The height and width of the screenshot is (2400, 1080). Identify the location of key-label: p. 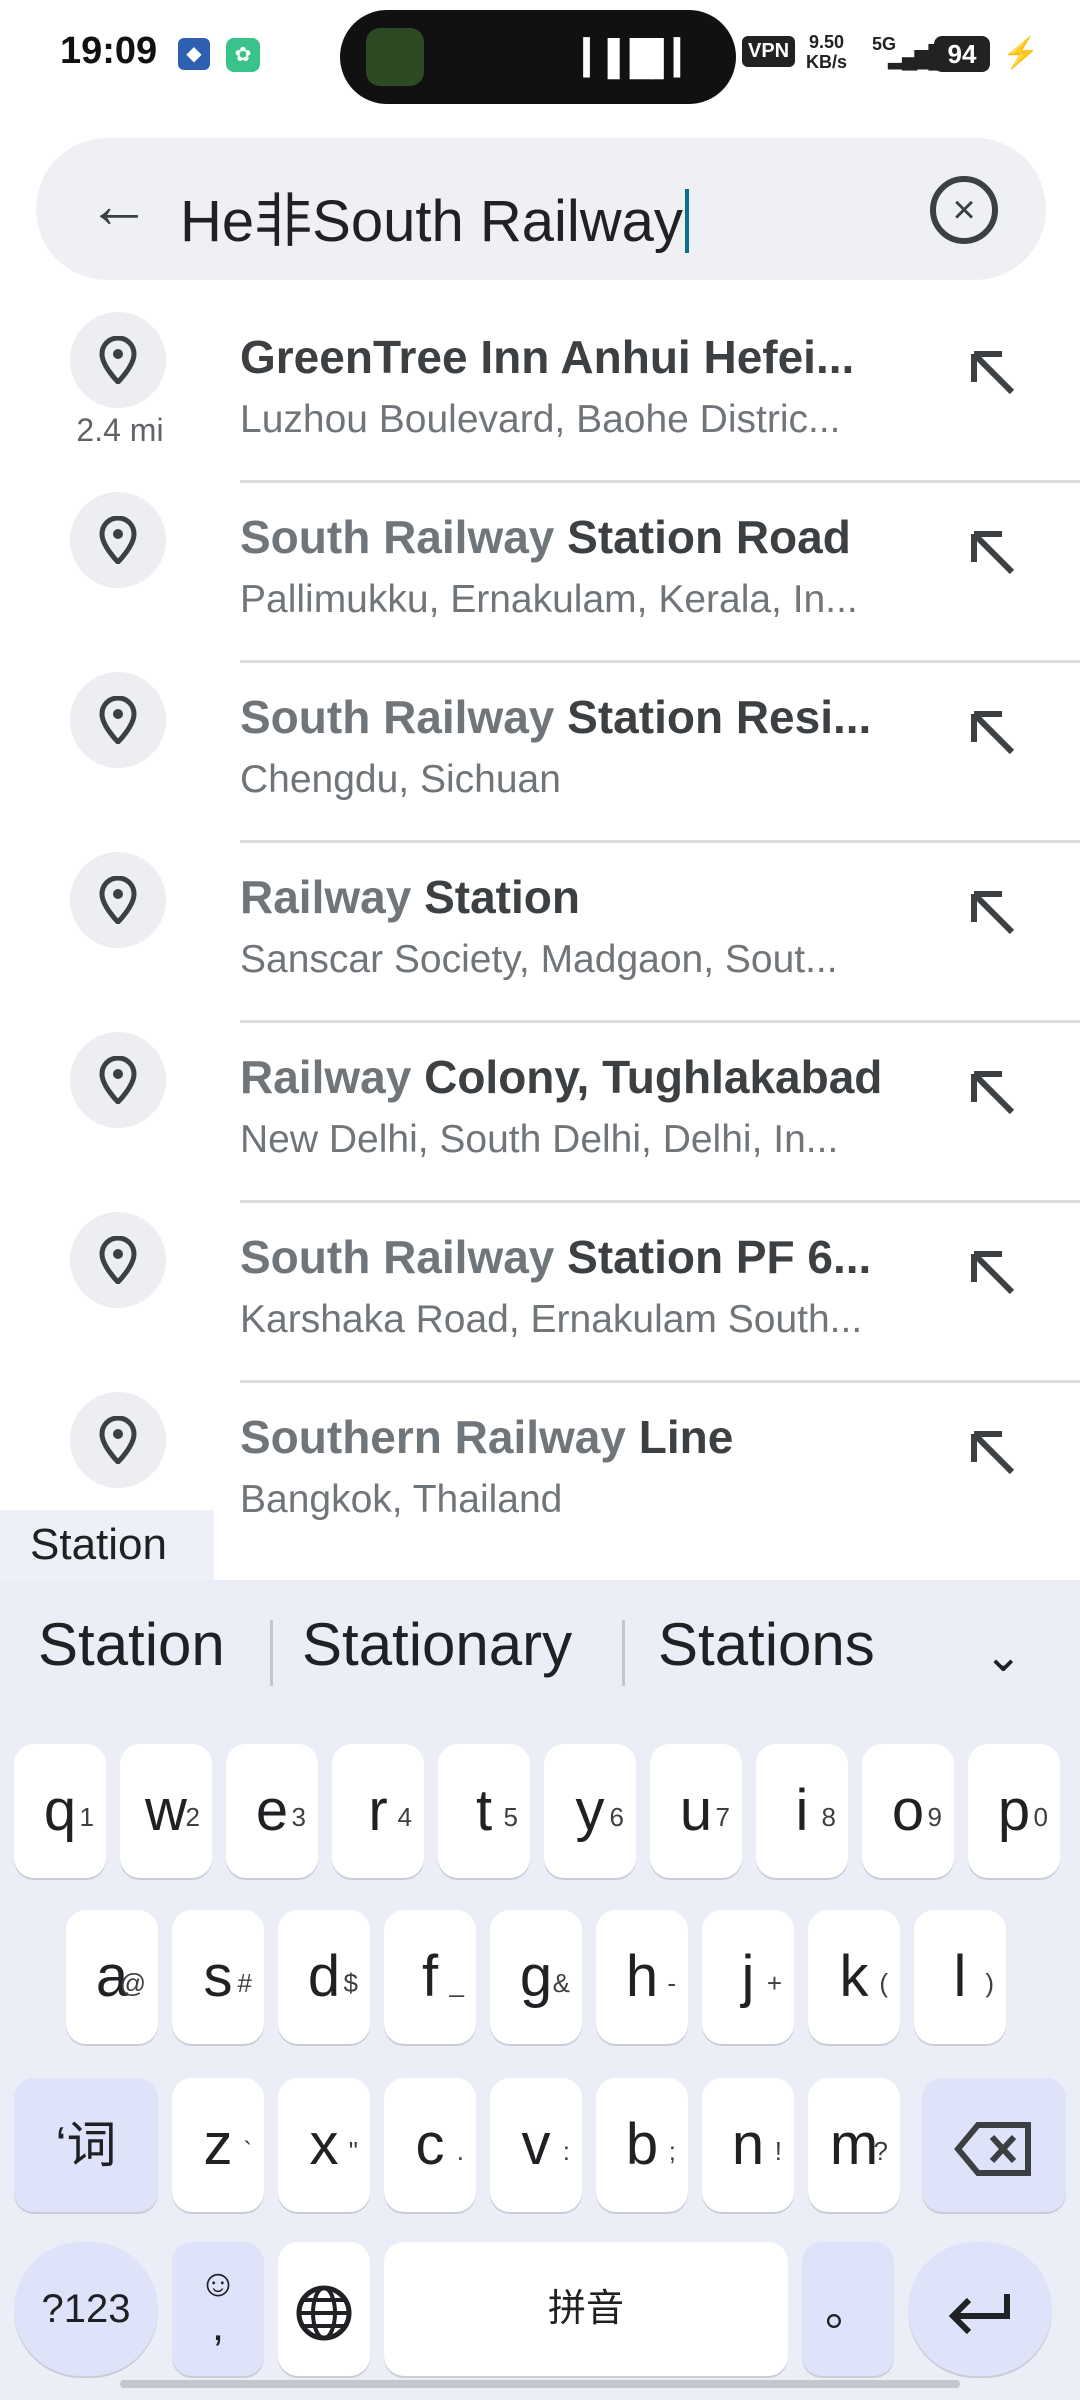
(1014, 1810).